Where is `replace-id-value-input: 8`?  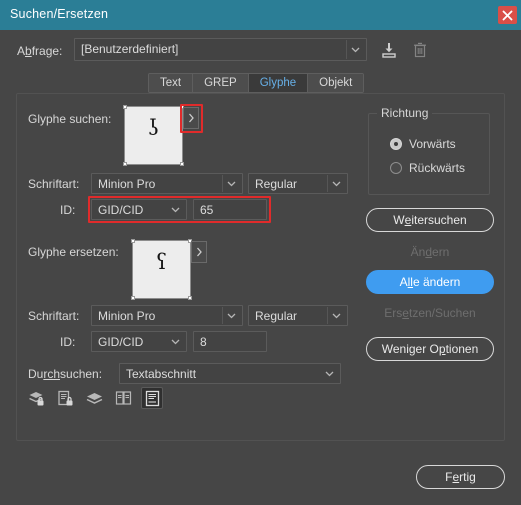
replace-id-value-input: 8 is located at coordinates (230, 341).